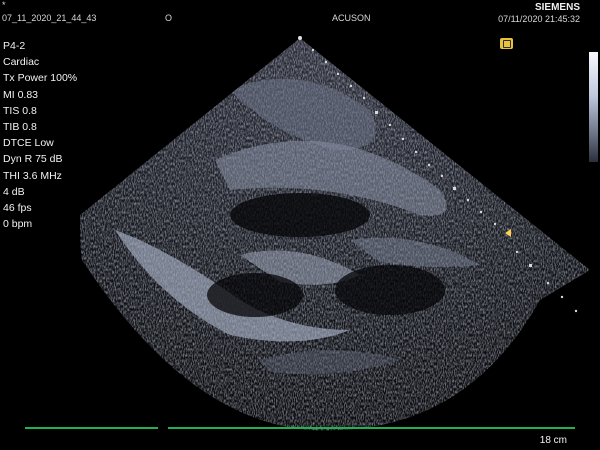 Image resolution: width=600 pixels, height=450 pixels. What do you see at coordinates (553, 440) in the screenshot?
I see `depth-label: 18 cm` at bounding box center [553, 440].